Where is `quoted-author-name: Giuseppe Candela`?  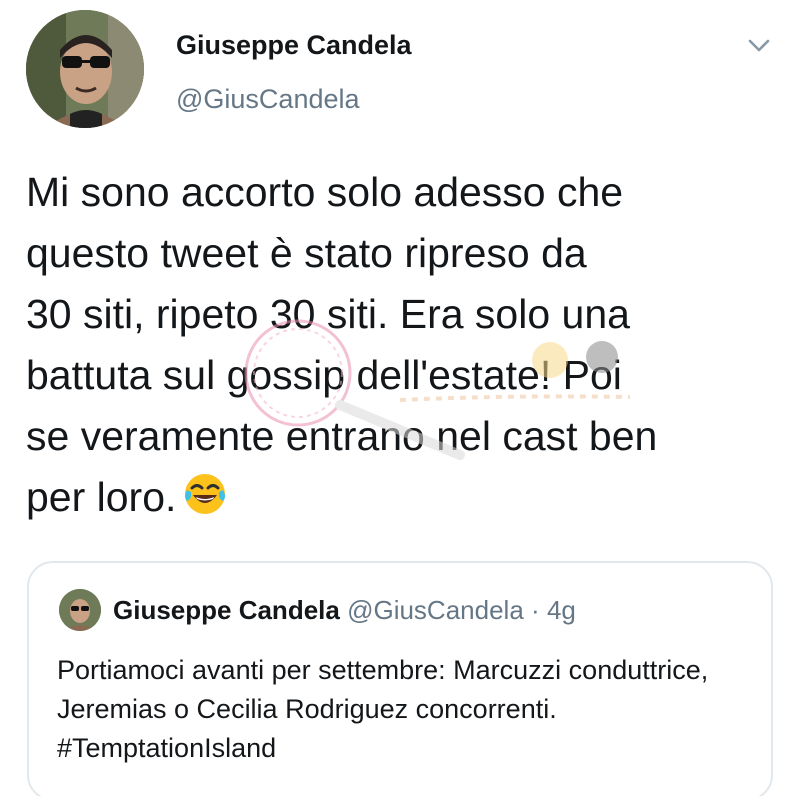
quoted-author-name: Giuseppe Candela is located at coordinates (226, 610).